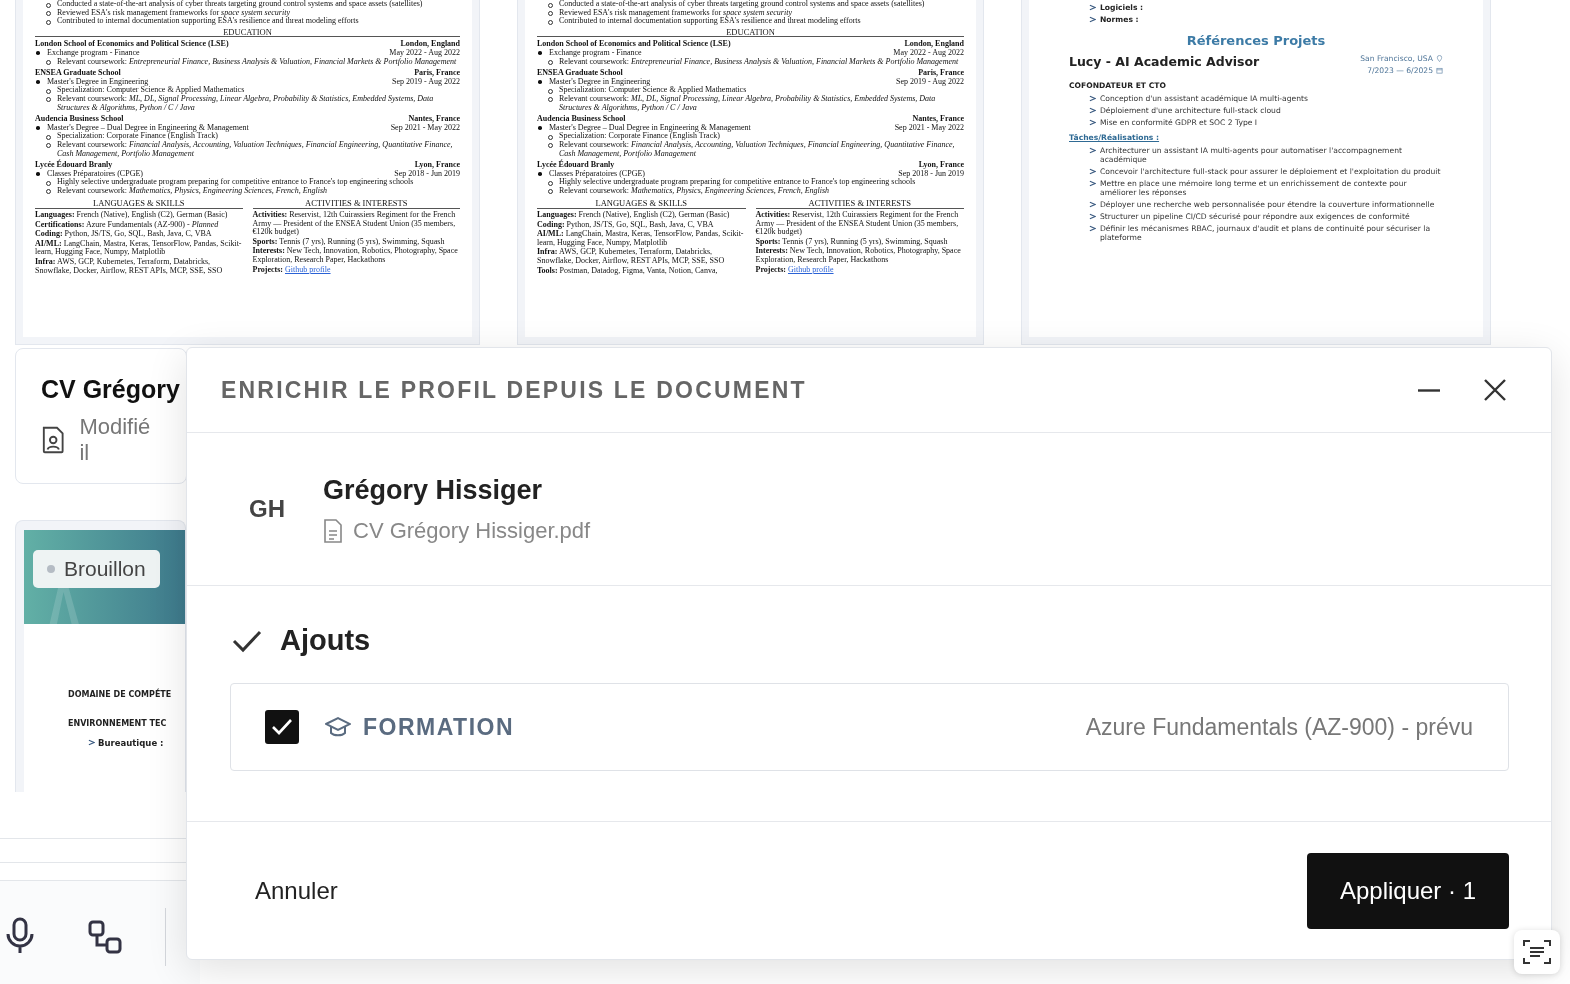  I want to click on scan-icon, so click(1537, 952).